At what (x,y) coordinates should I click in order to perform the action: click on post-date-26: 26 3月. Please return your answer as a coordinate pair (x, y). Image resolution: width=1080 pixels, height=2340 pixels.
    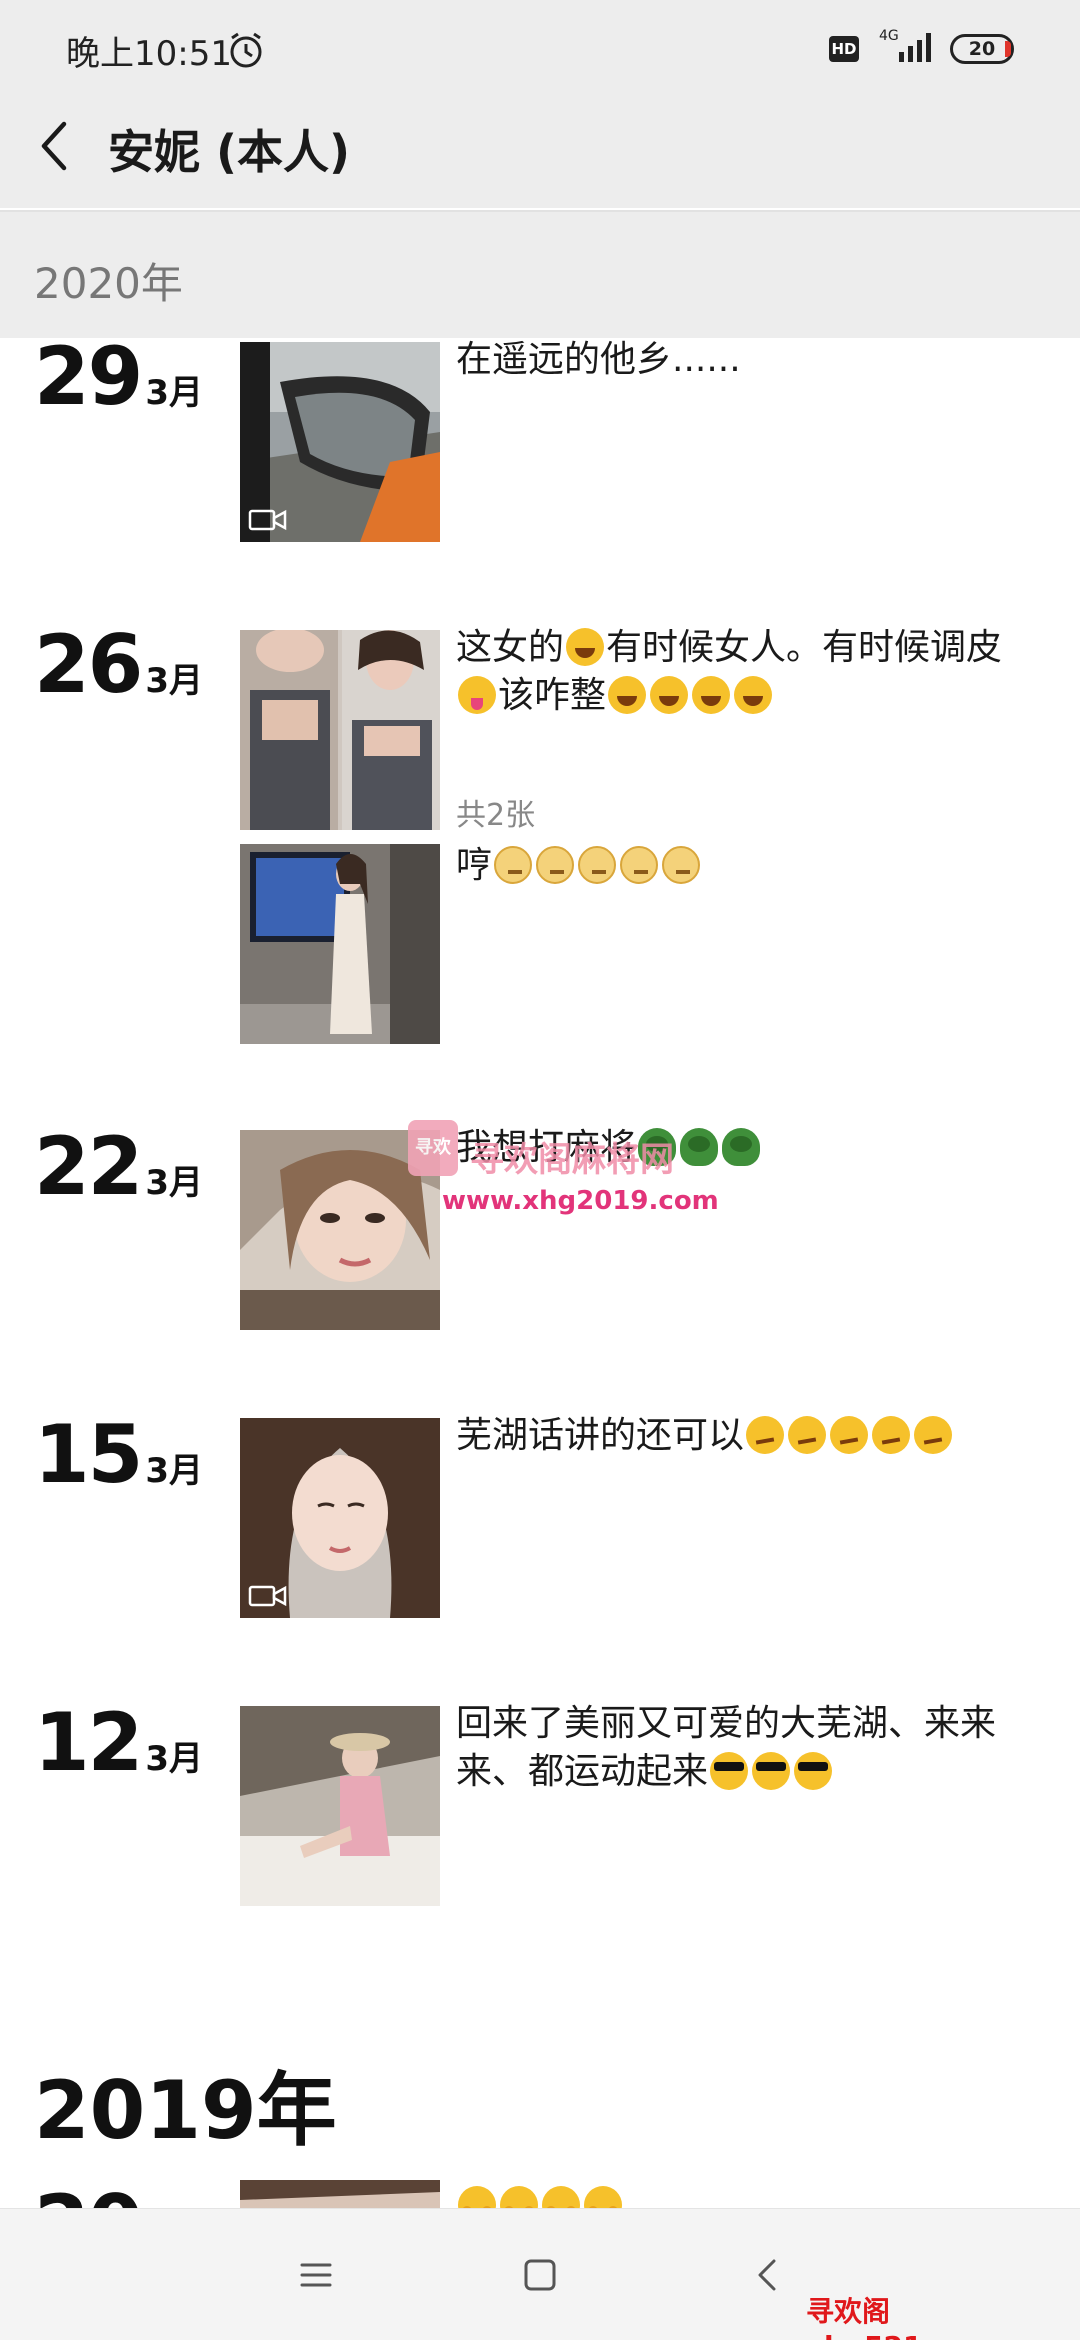
    Looking at the image, I should click on (118, 664).